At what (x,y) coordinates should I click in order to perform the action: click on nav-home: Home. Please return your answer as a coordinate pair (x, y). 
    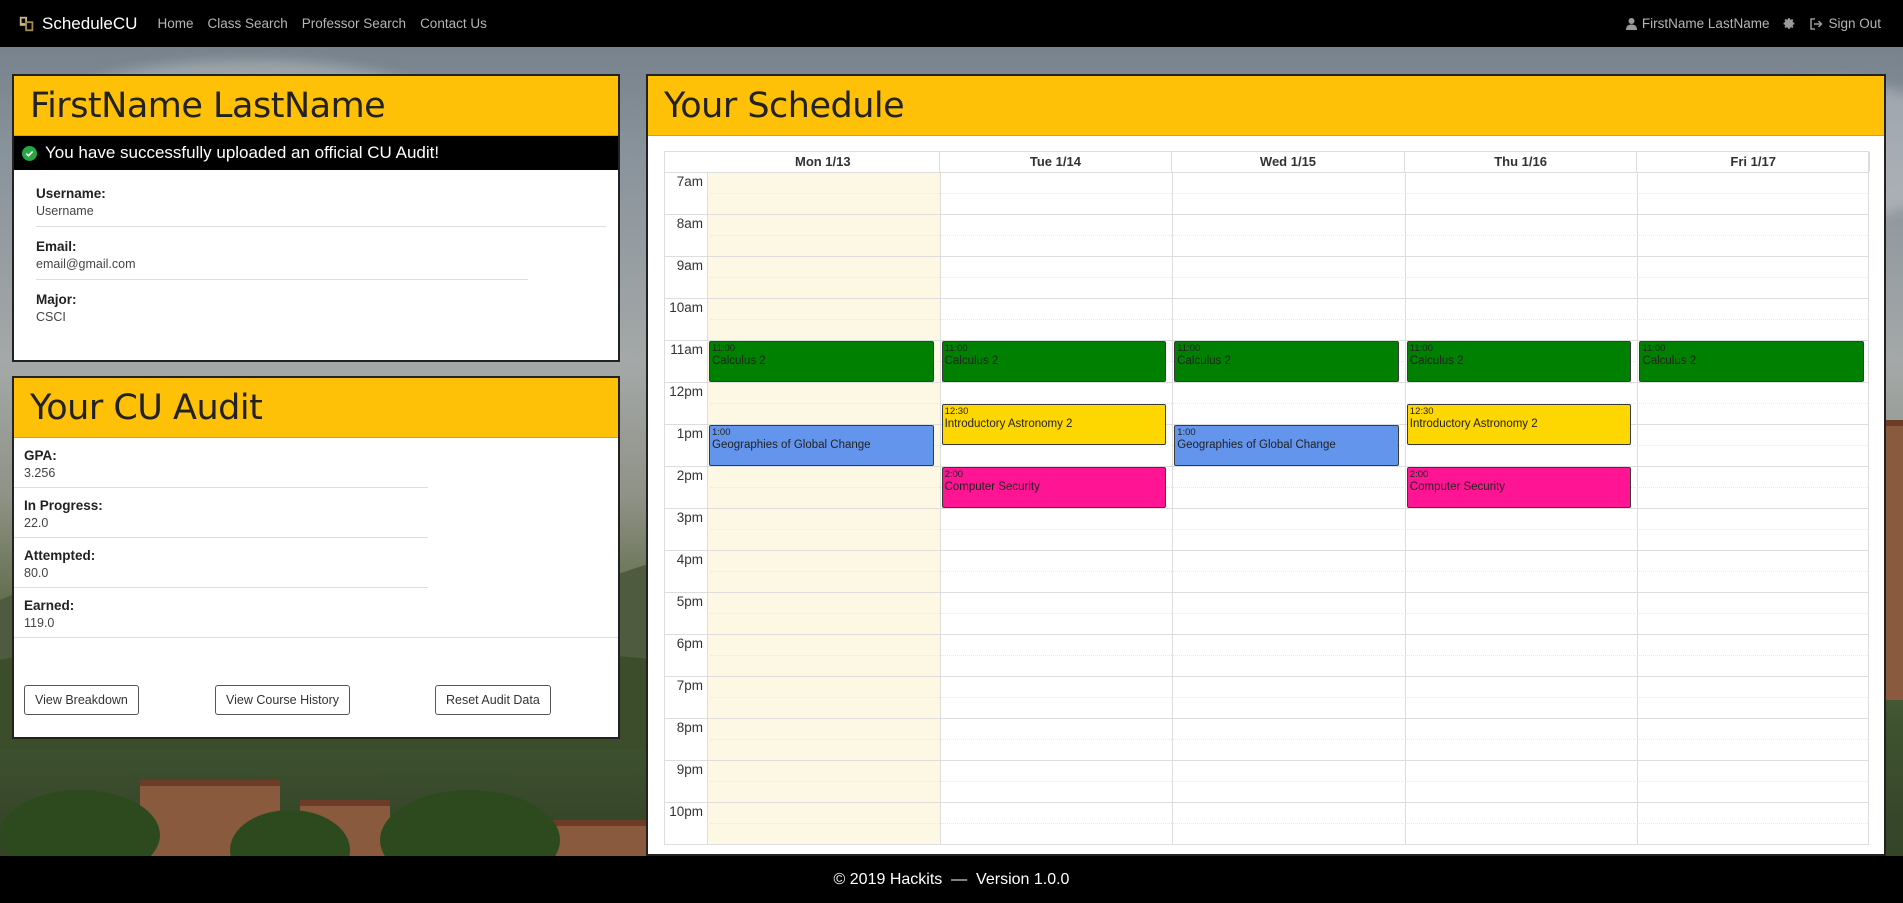
    Looking at the image, I should click on (175, 23).